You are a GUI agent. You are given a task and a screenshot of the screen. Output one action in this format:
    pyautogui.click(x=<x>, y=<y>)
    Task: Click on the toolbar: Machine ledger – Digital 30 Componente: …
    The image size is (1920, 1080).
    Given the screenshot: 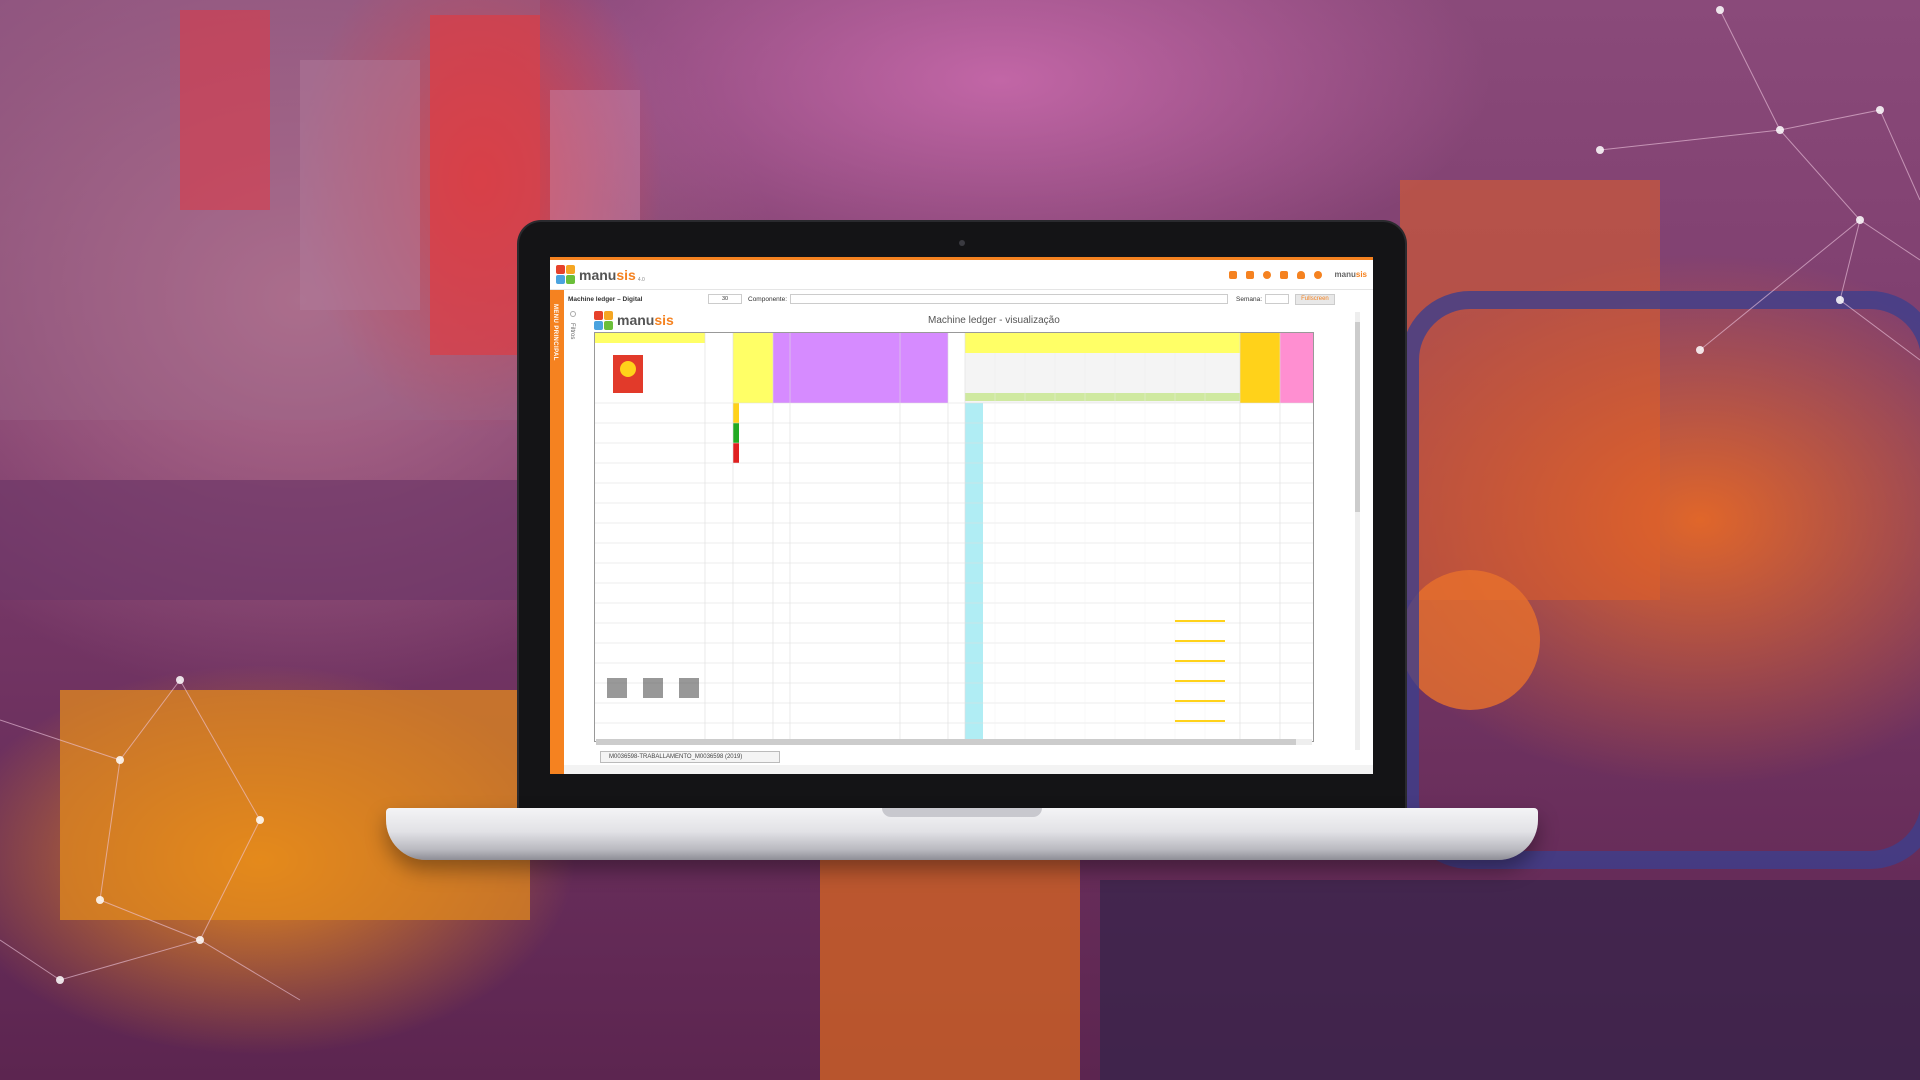 What is the action you would take?
    pyautogui.click(x=968, y=299)
    